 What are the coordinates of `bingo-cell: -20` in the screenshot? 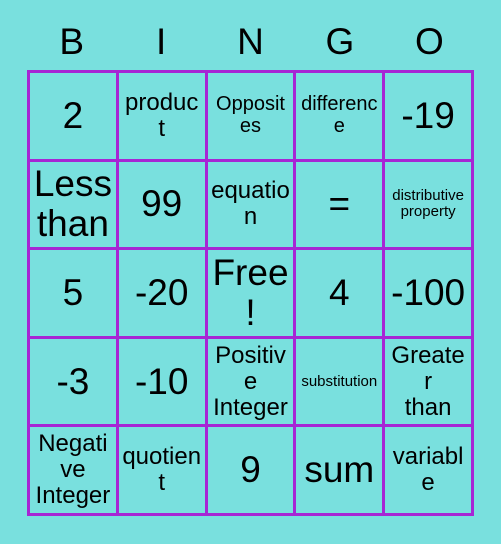 It's located at (163, 294).